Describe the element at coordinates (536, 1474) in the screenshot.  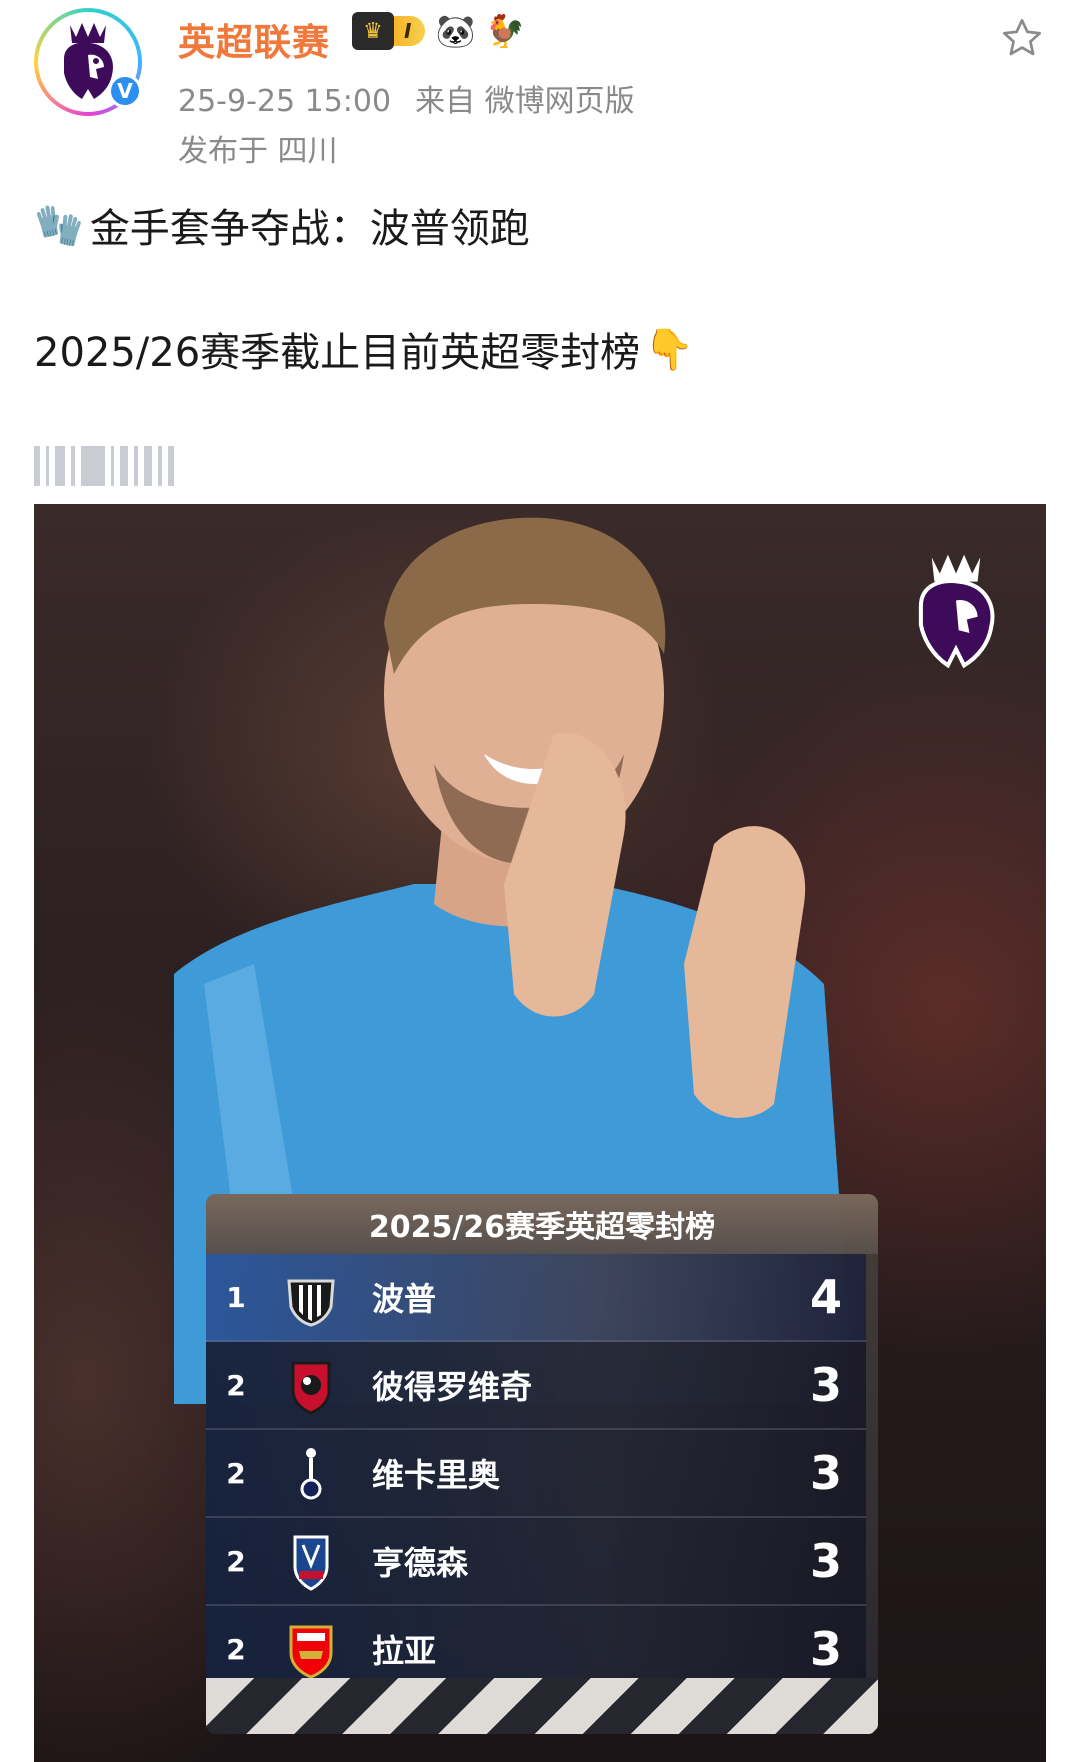
I see `table-row: 2 维卡里奥 3` at that location.